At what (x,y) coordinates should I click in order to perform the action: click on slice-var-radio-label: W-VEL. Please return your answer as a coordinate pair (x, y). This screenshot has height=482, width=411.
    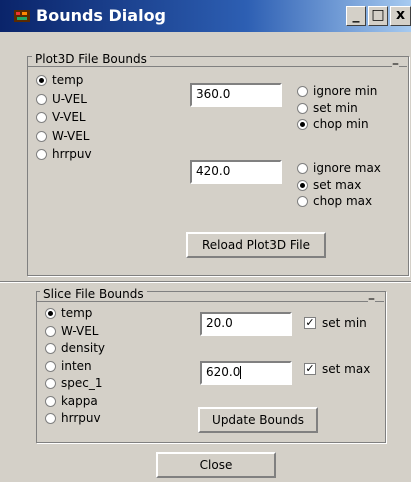
    Looking at the image, I should click on (80, 330).